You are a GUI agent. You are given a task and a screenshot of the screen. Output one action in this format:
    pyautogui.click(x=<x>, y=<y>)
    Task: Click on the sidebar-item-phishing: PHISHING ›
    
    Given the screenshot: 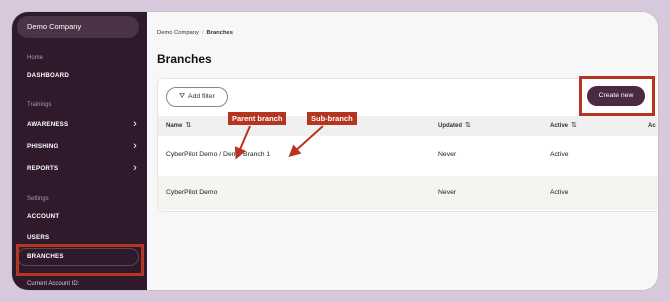 What is the action you would take?
    pyautogui.click(x=82, y=147)
    